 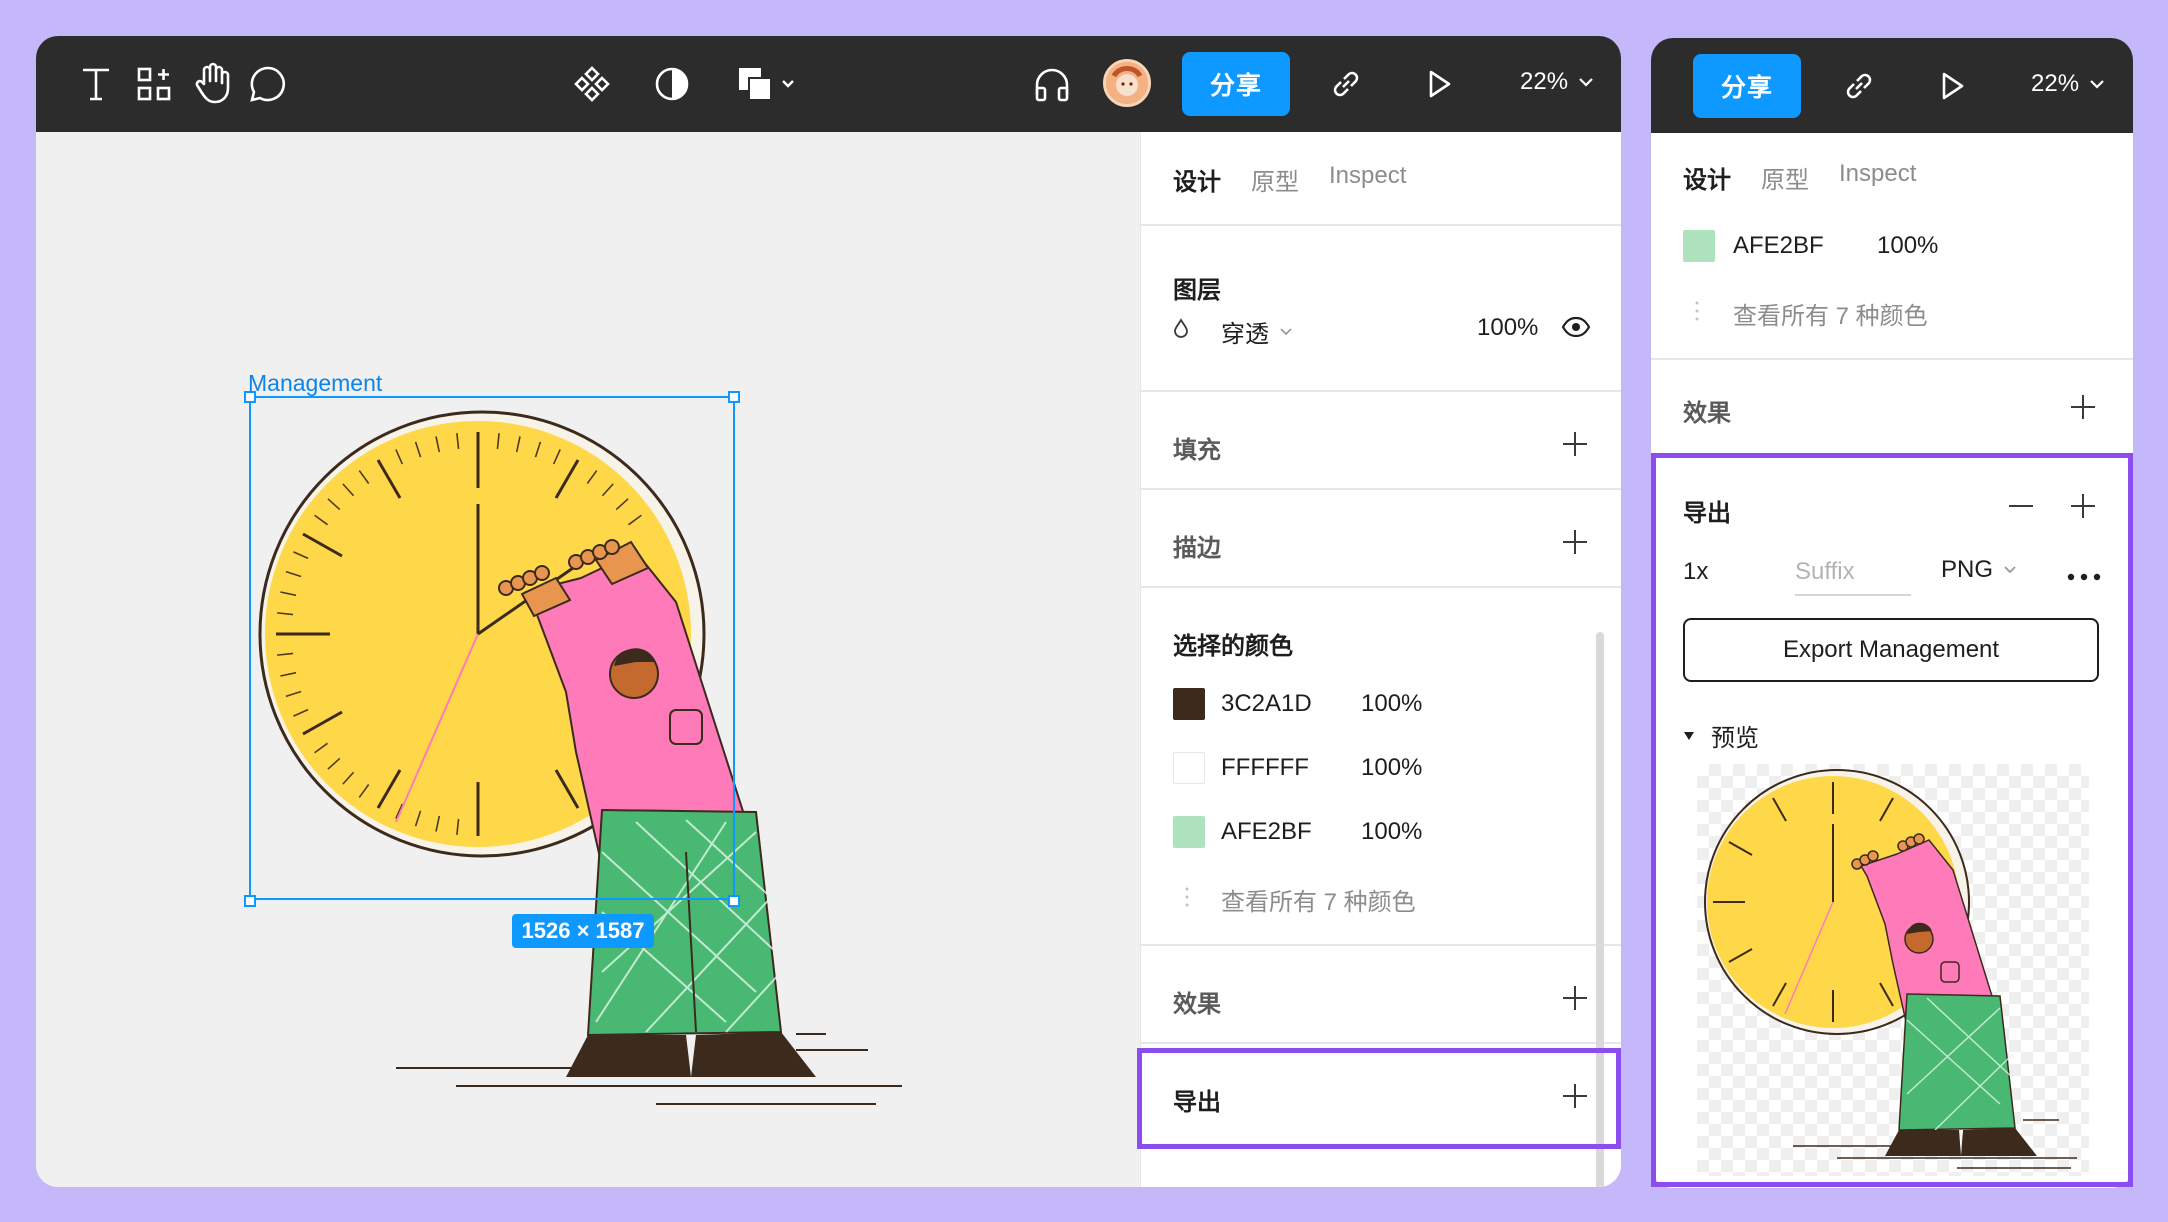 What do you see at coordinates (492, 648) in the screenshot?
I see `selection-box` at bounding box center [492, 648].